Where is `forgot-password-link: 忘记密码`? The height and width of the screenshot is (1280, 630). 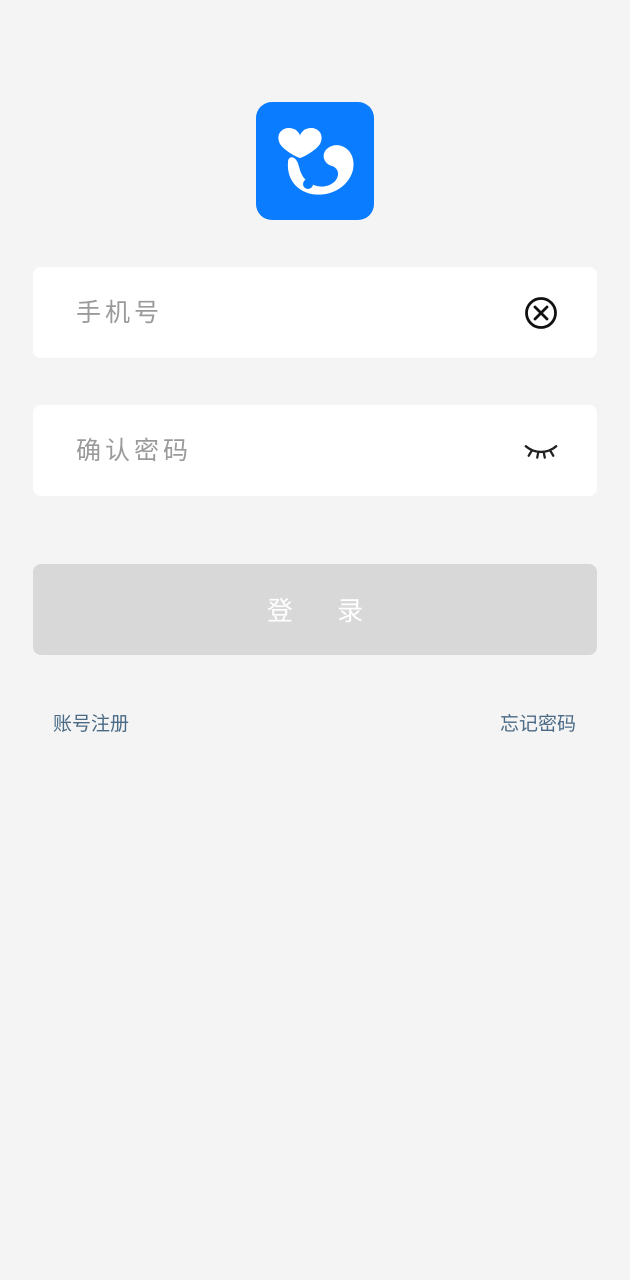 forgot-password-link: 忘记密码 is located at coordinates (538, 722).